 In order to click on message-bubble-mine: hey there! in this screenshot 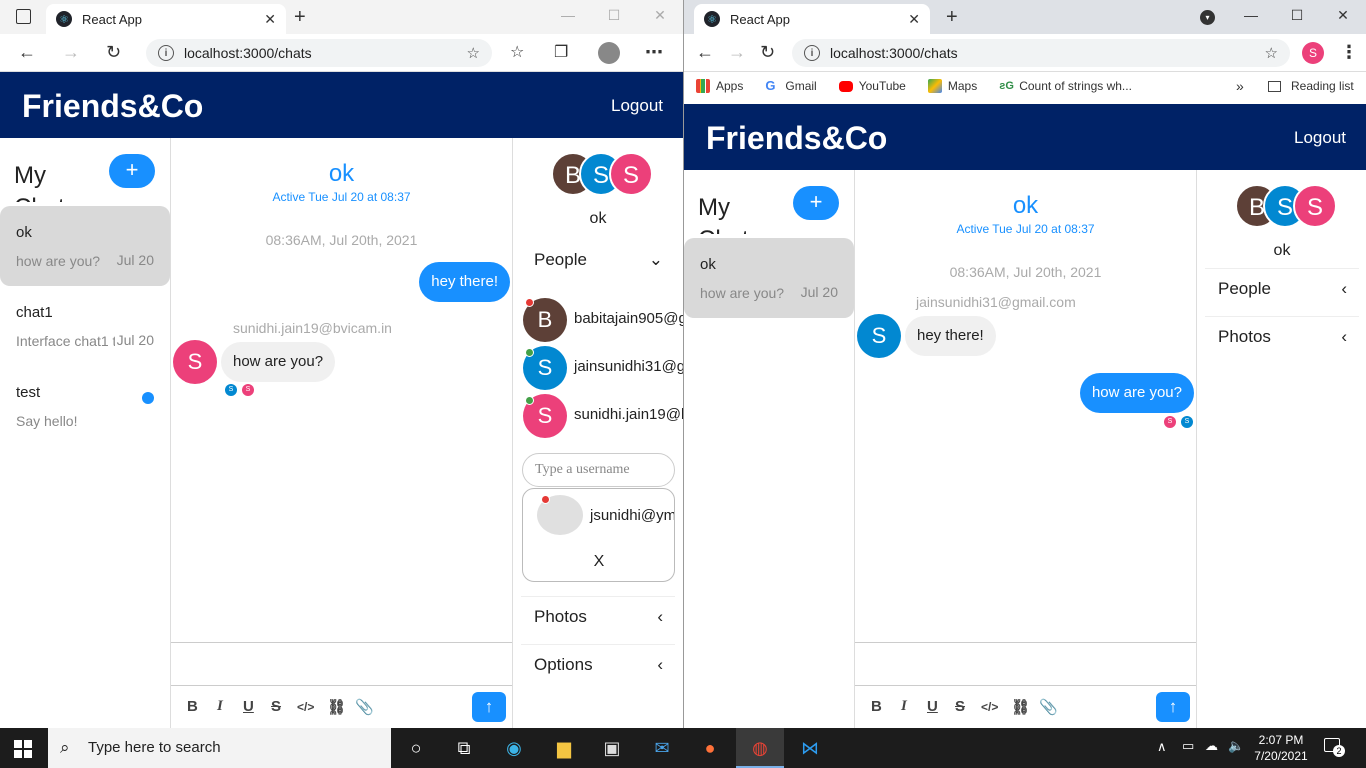, I will do `click(464, 282)`.